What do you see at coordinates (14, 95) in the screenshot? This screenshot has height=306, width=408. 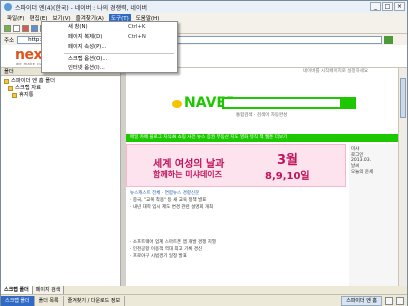 I see `trash-icon` at bounding box center [14, 95].